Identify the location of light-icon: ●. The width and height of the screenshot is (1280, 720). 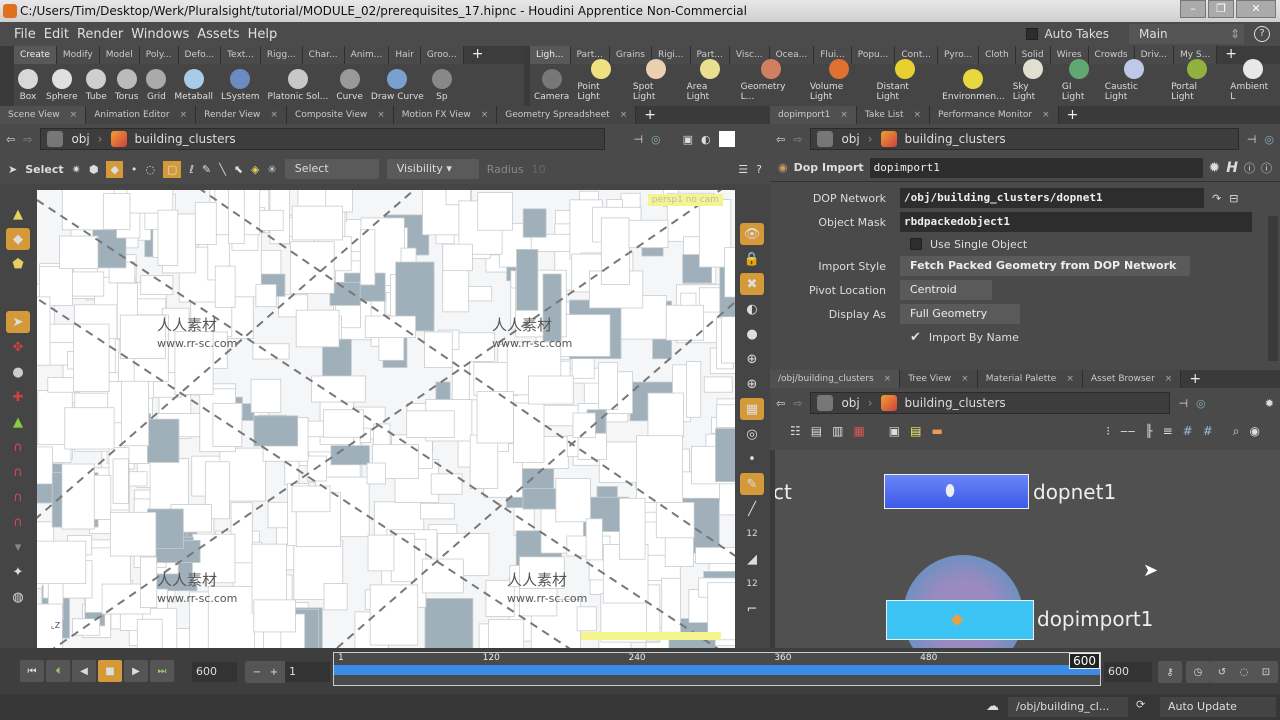
(752, 334).